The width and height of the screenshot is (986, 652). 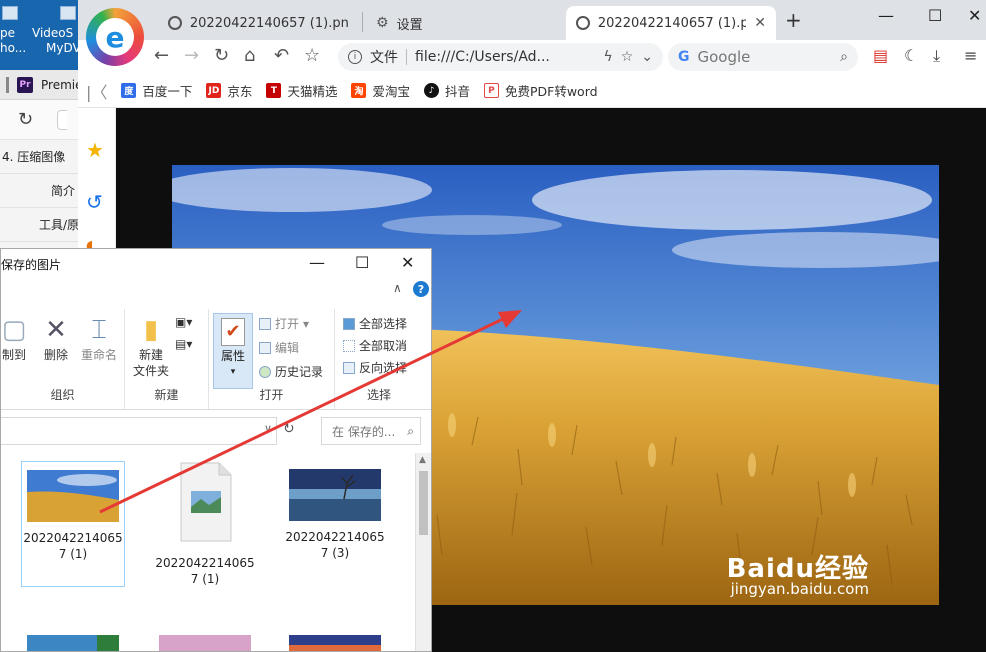 I want to click on lightning-icon: ϟ, so click(x=607, y=57).